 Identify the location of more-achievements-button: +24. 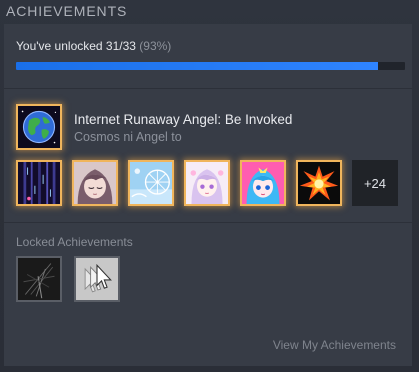
(375, 183).